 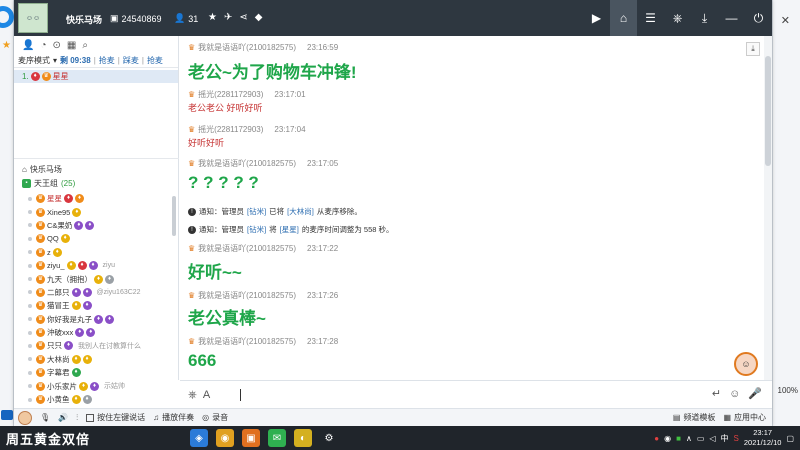 I want to click on user-list-item: ♛ 大林尚 ♦ ♦, so click(x=102, y=359).